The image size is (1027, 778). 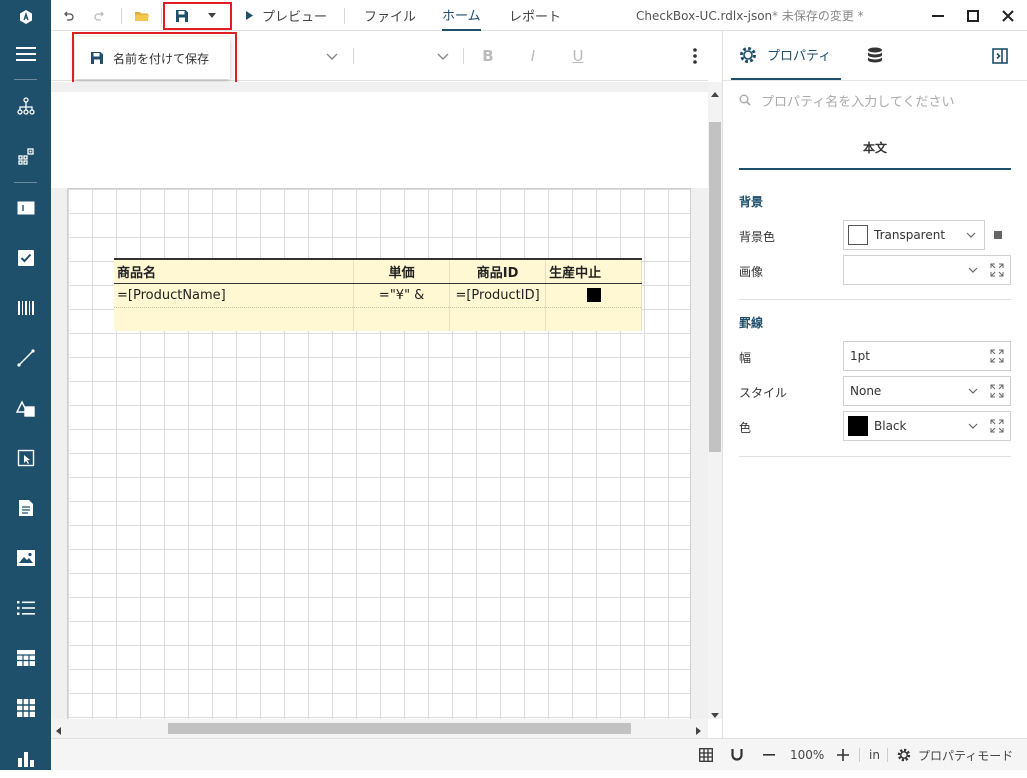 I want to click on minimize-icon, so click(x=938, y=15).